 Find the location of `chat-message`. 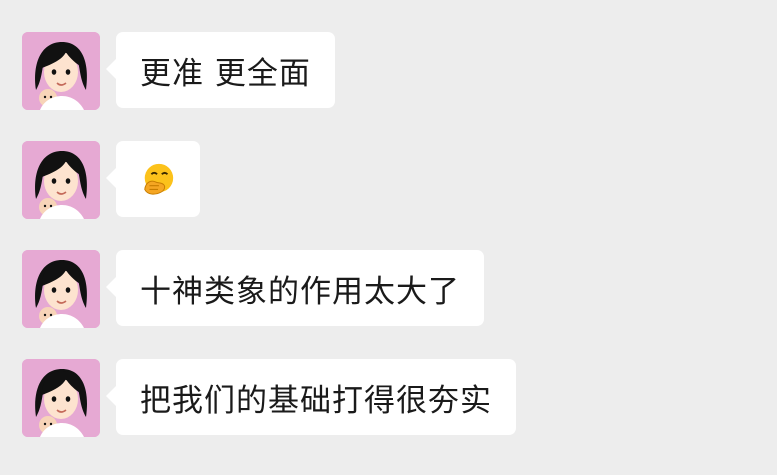

chat-message is located at coordinates (111, 180).